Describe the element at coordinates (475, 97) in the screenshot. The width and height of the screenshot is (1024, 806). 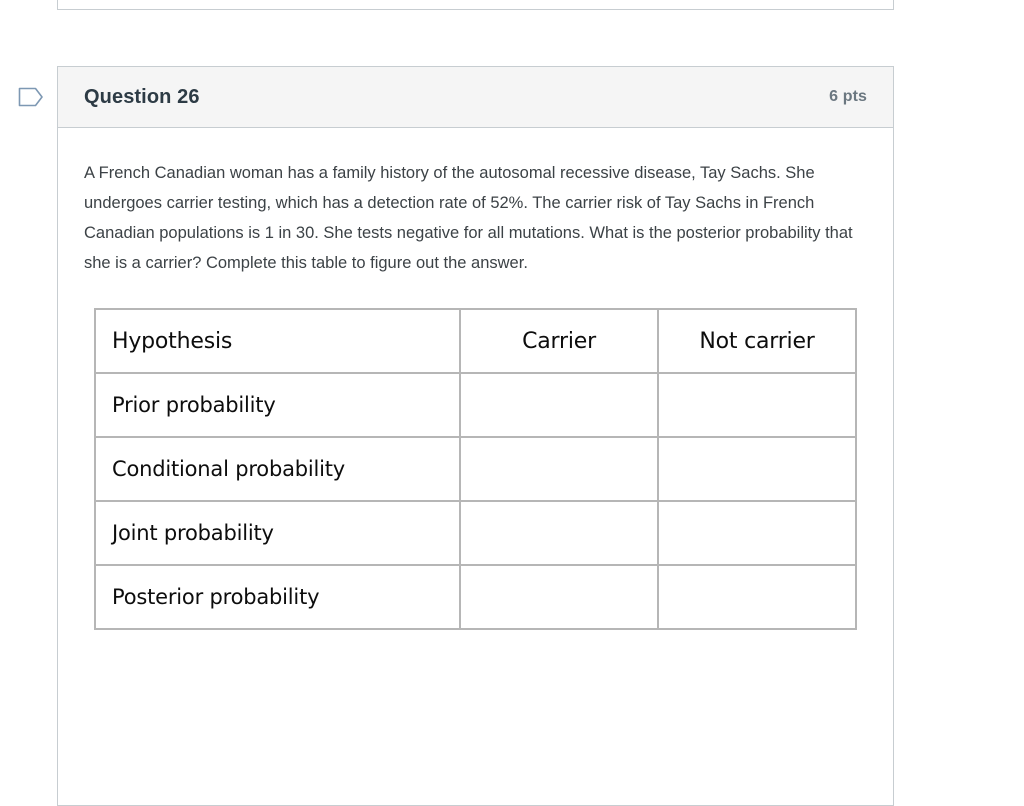
I see `question-header: Question 26 6 pts` at that location.